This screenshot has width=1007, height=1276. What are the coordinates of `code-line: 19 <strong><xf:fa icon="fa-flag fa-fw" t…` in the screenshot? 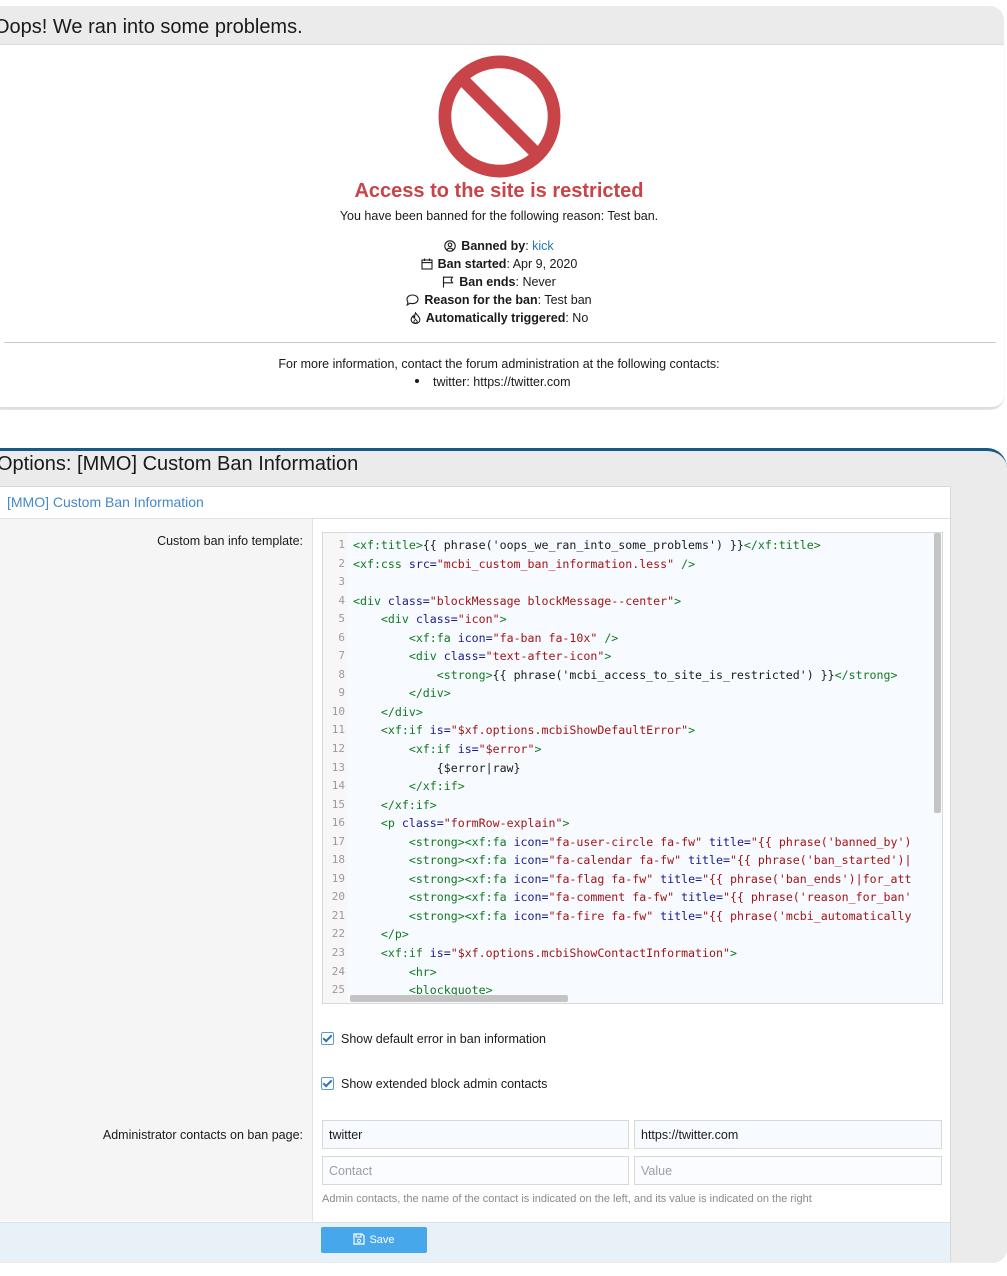 It's located at (621, 878).